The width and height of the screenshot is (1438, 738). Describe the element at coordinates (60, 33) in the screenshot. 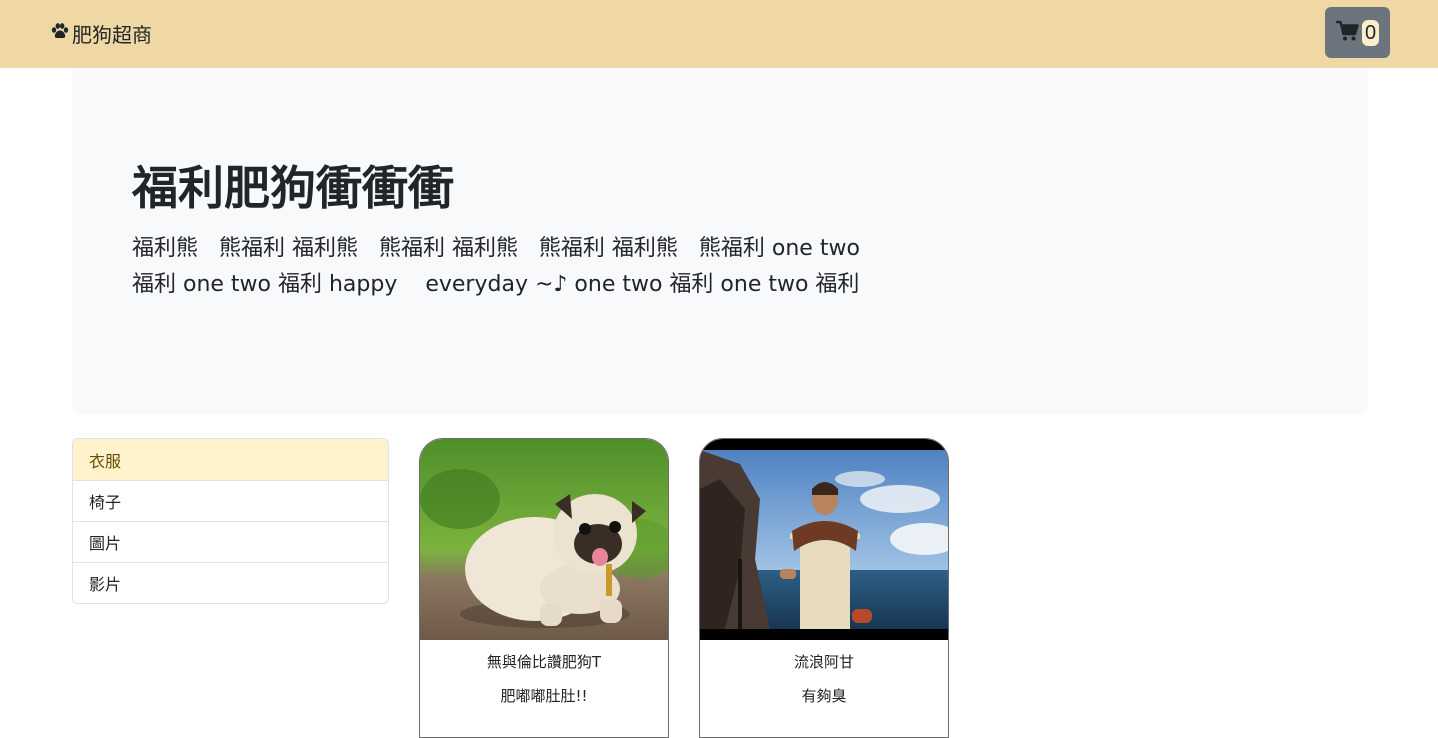

I see `paw-icon` at that location.